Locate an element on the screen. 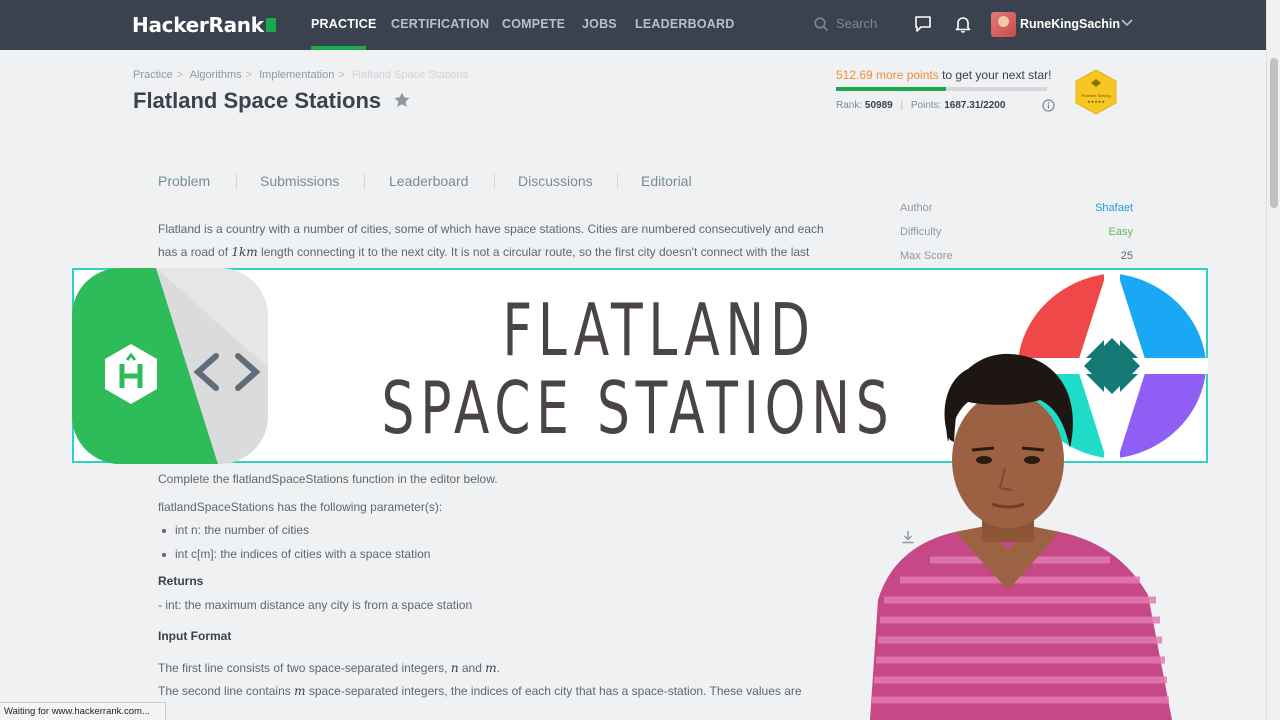  input-format-heading: Input Format is located at coordinates (195, 636).